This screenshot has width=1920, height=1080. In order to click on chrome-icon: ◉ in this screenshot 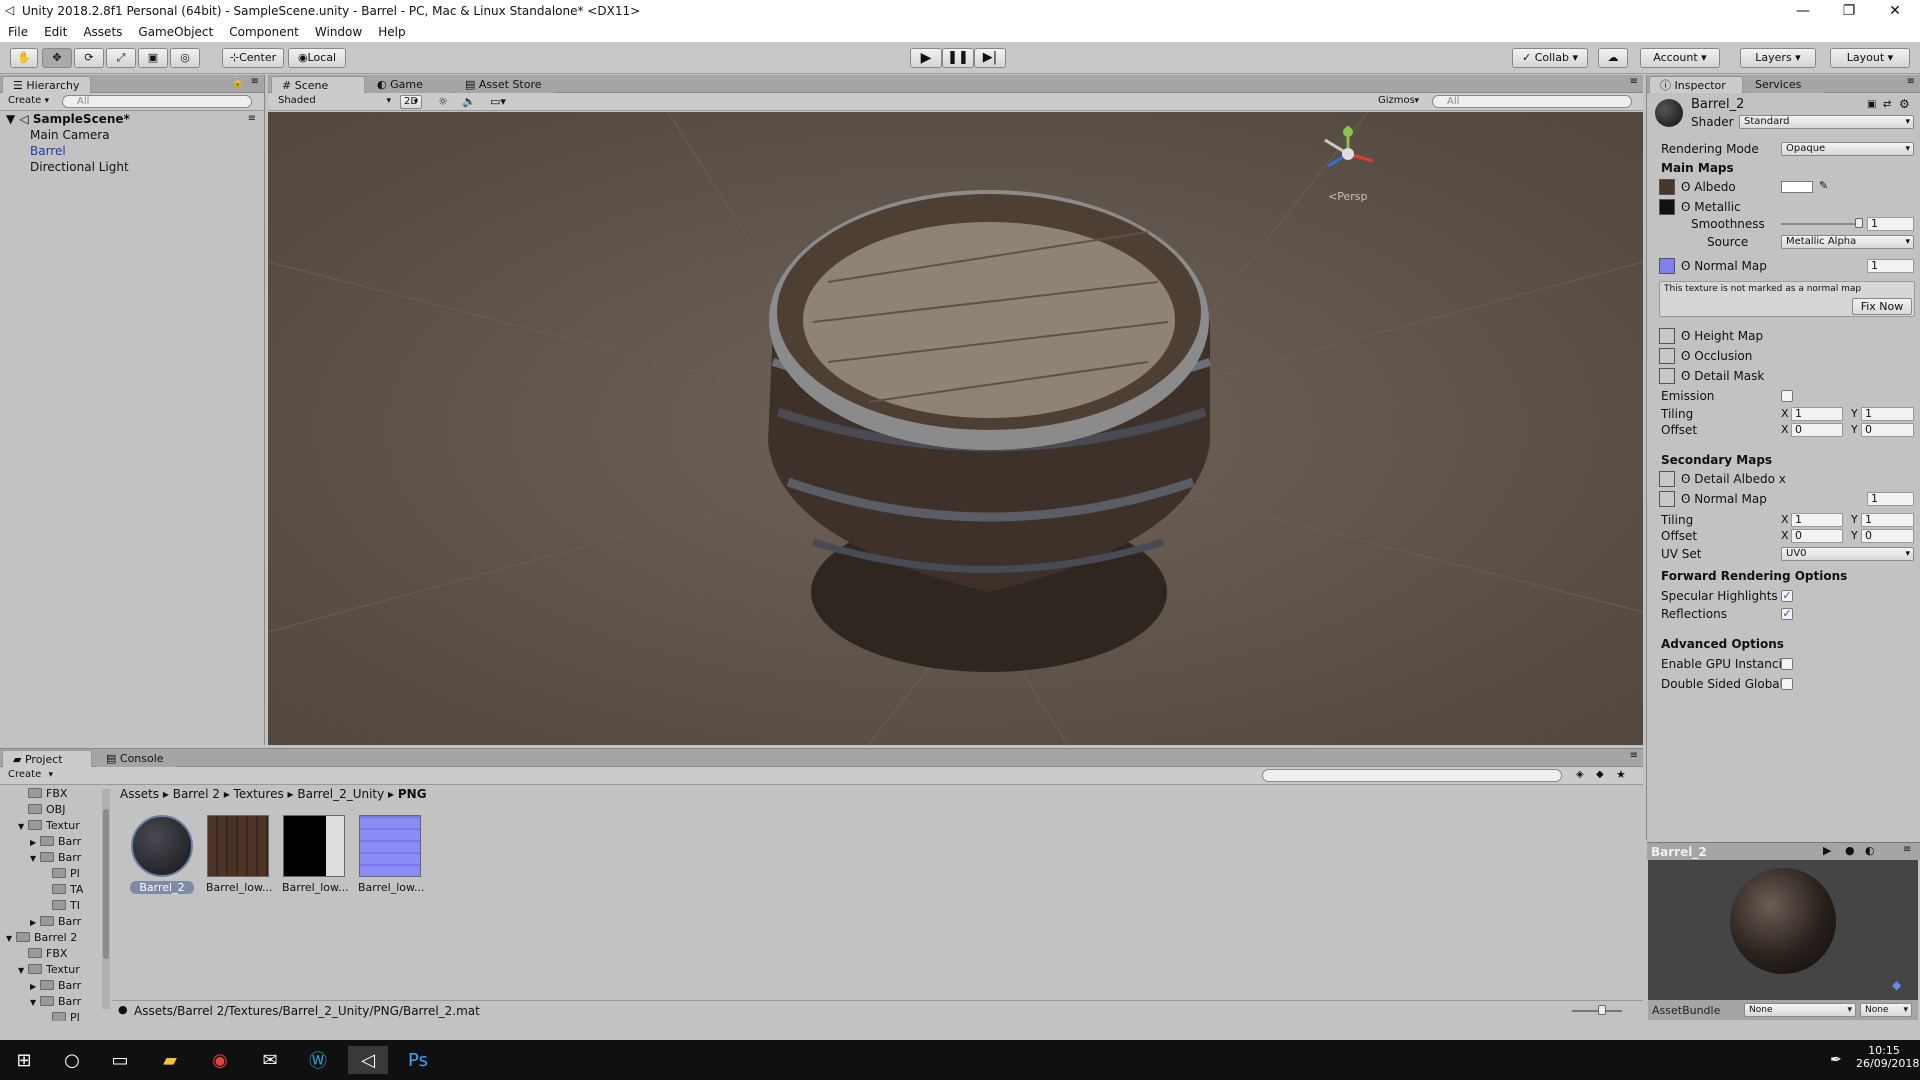, I will do `click(220, 1060)`.